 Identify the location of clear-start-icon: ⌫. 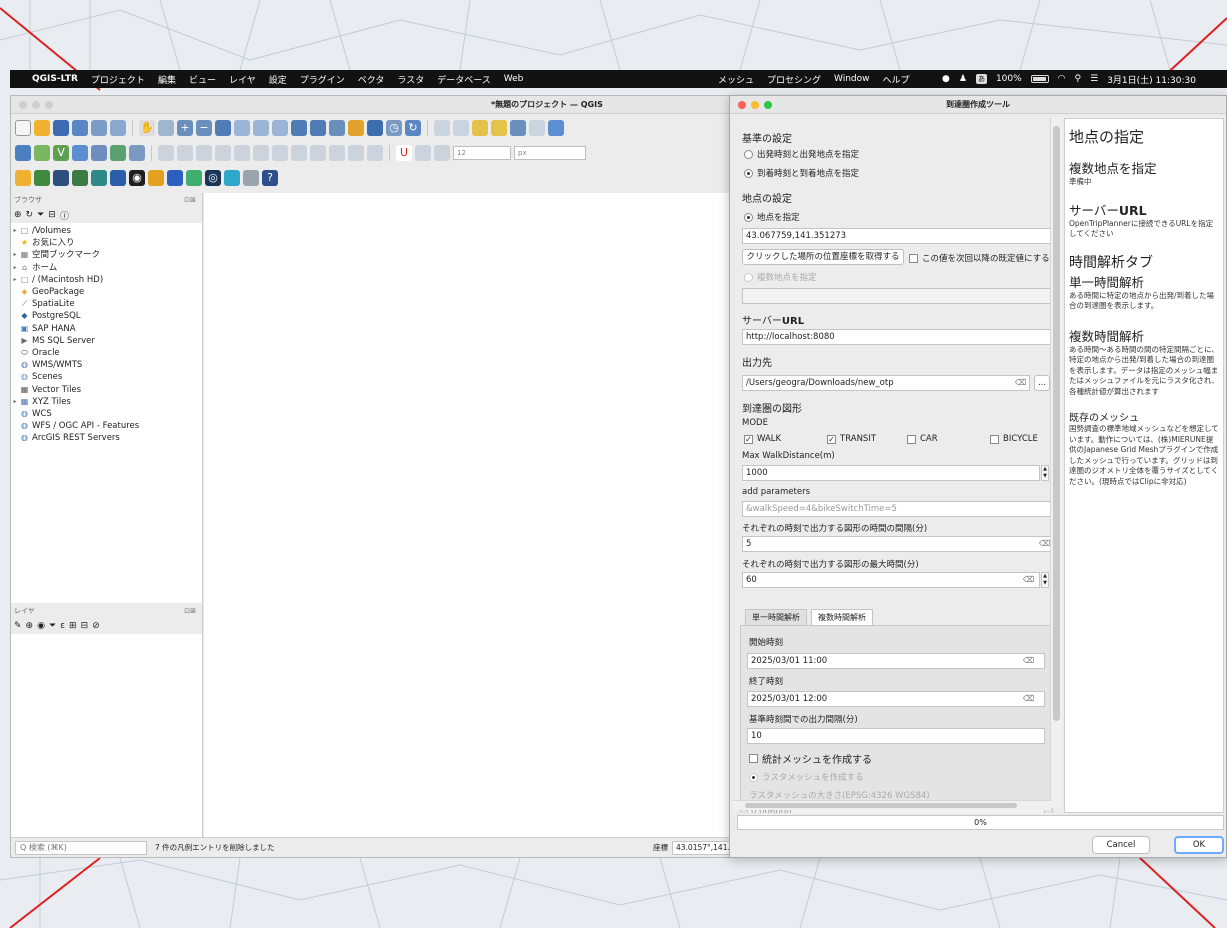
(1028, 660).